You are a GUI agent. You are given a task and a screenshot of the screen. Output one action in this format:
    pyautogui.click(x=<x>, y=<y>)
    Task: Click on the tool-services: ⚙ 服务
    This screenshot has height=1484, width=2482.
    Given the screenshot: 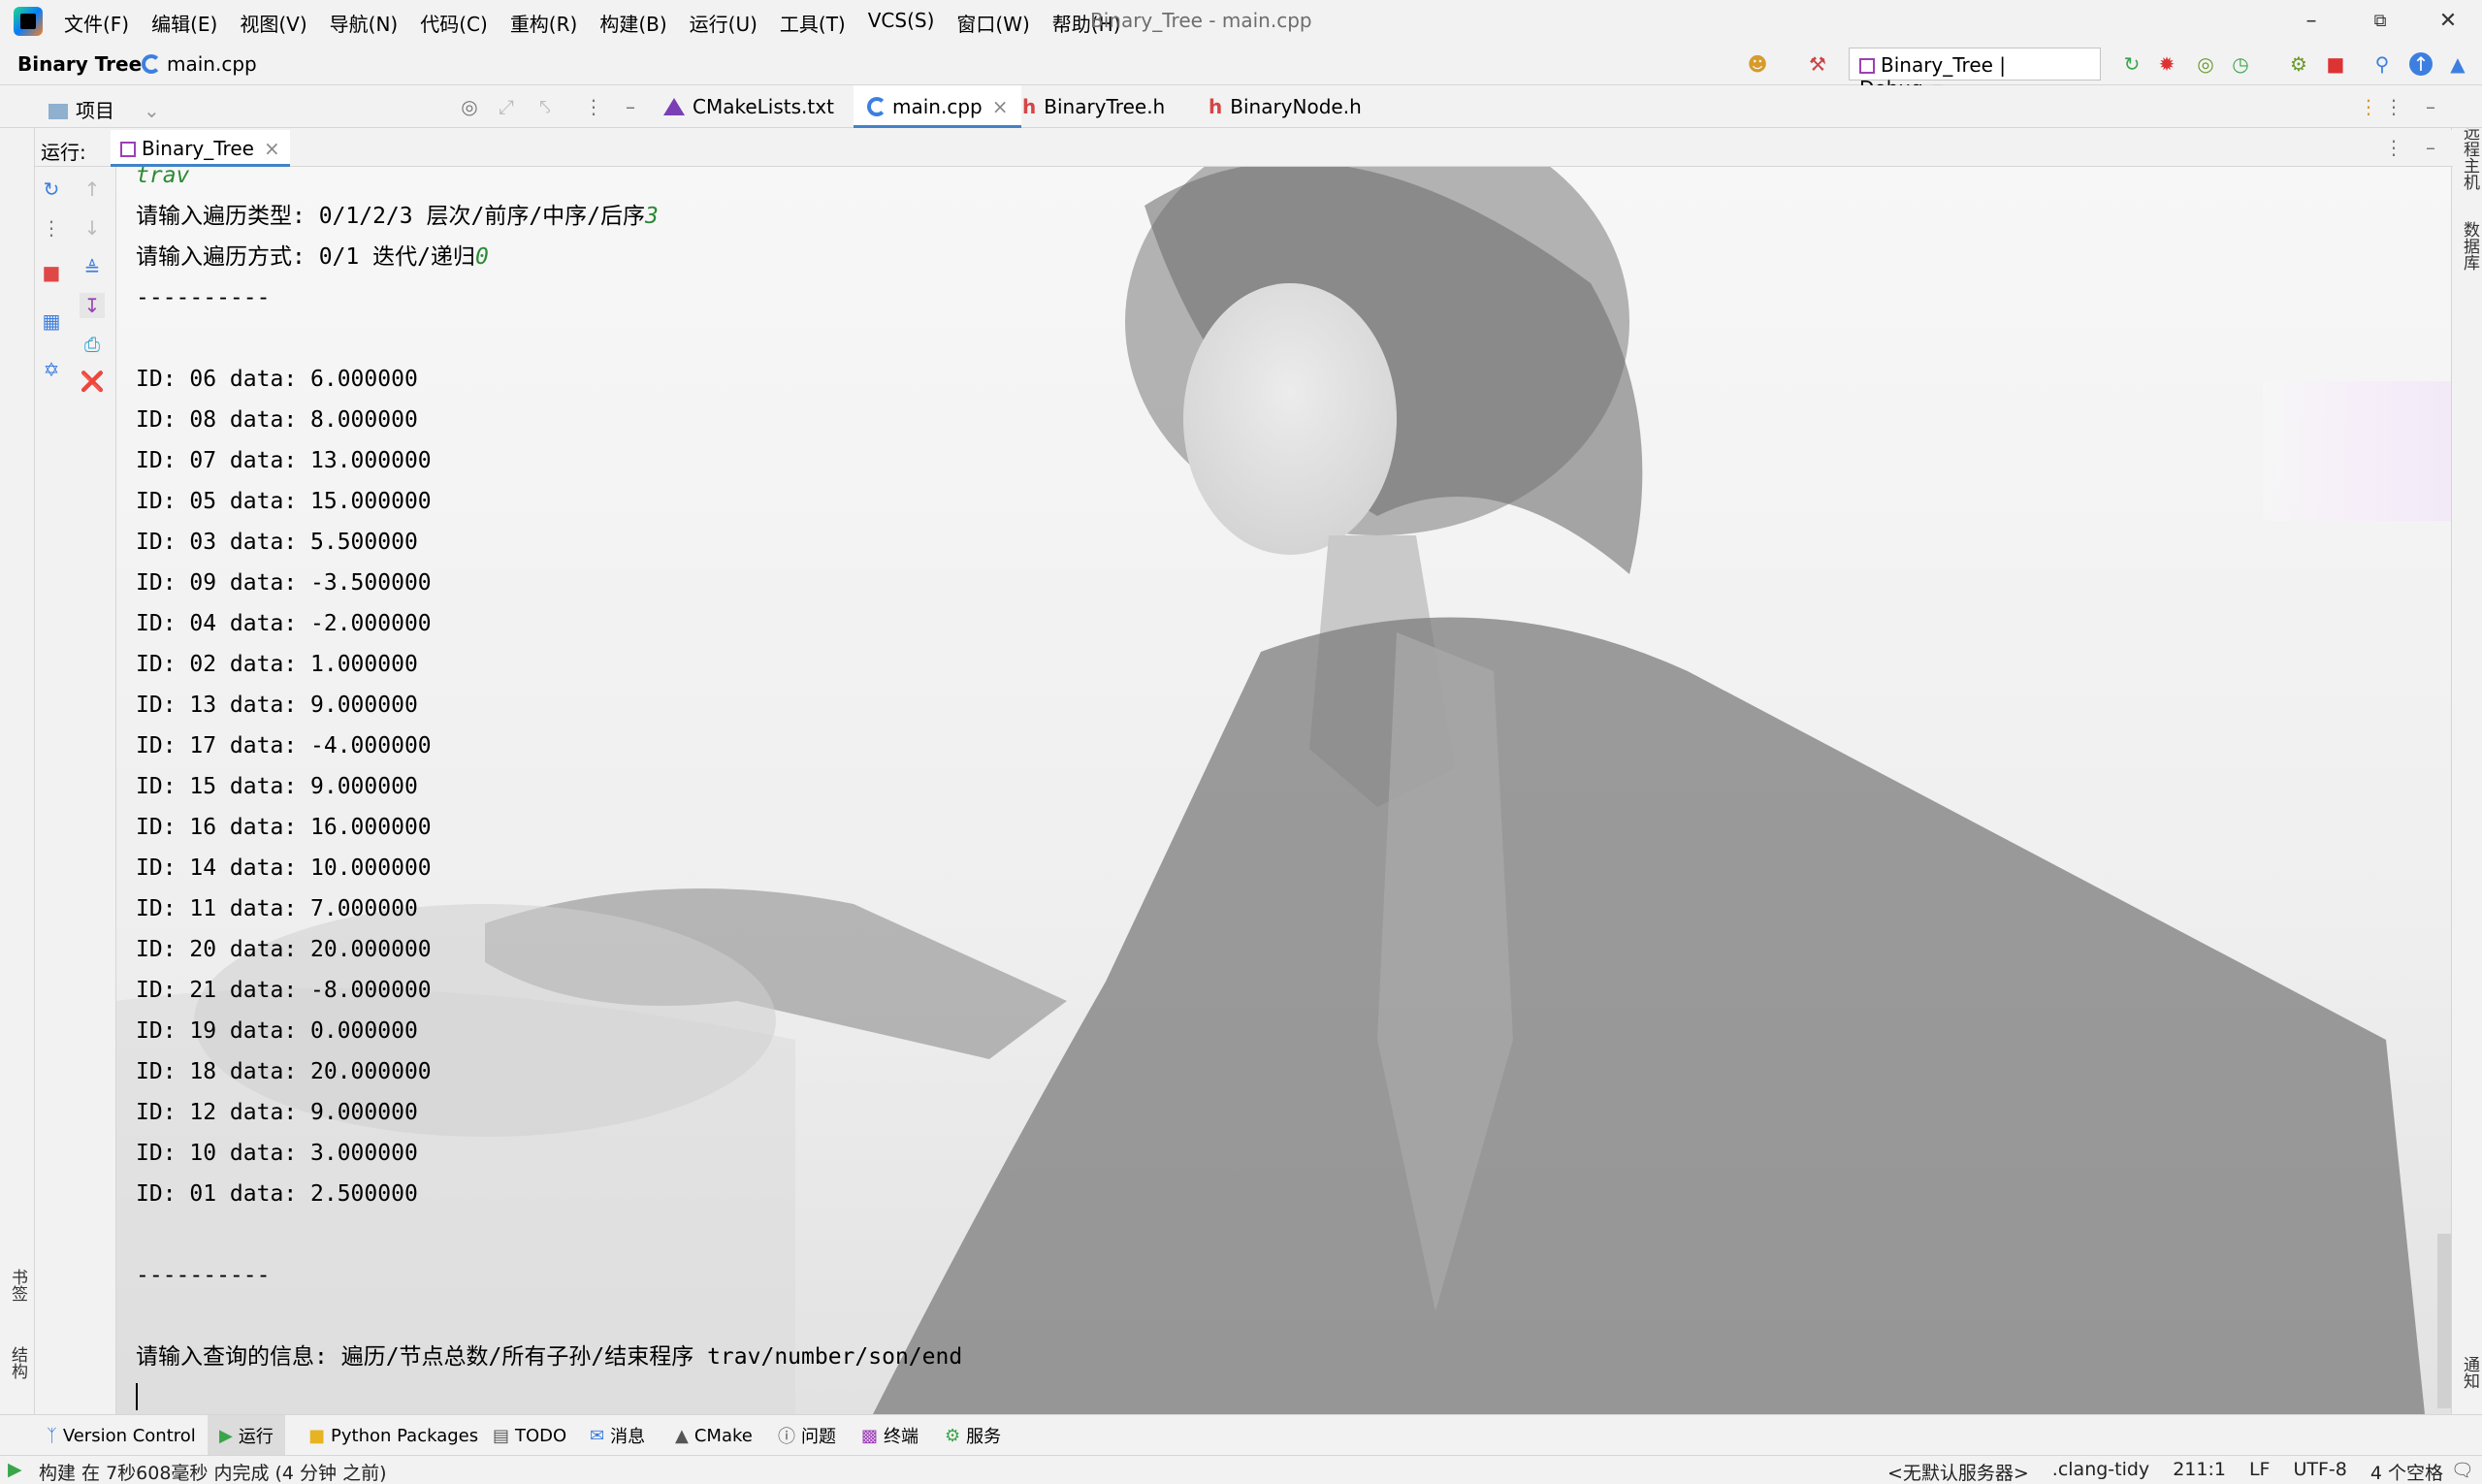 What is the action you would take?
    pyautogui.click(x=973, y=1435)
    